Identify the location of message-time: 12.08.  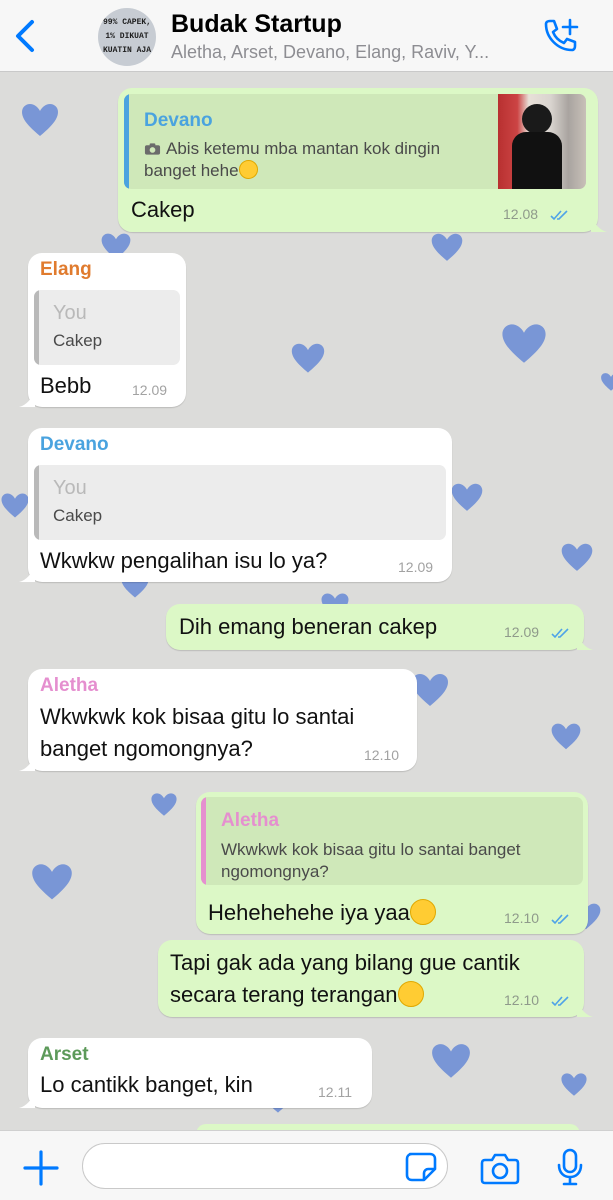
(521, 214).